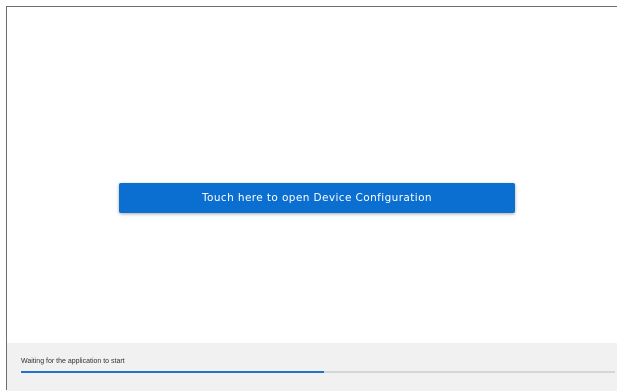 The height and width of the screenshot is (391, 617). What do you see at coordinates (172, 372) in the screenshot?
I see `progress-bar-fill` at bounding box center [172, 372].